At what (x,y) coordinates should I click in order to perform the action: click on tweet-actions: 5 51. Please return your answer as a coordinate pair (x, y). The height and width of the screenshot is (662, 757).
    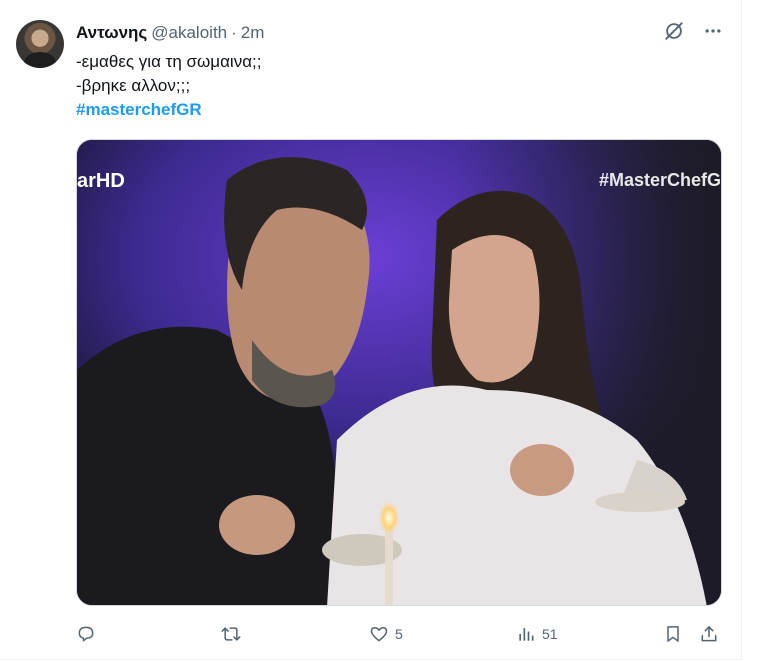
    Looking at the image, I should click on (400, 634).